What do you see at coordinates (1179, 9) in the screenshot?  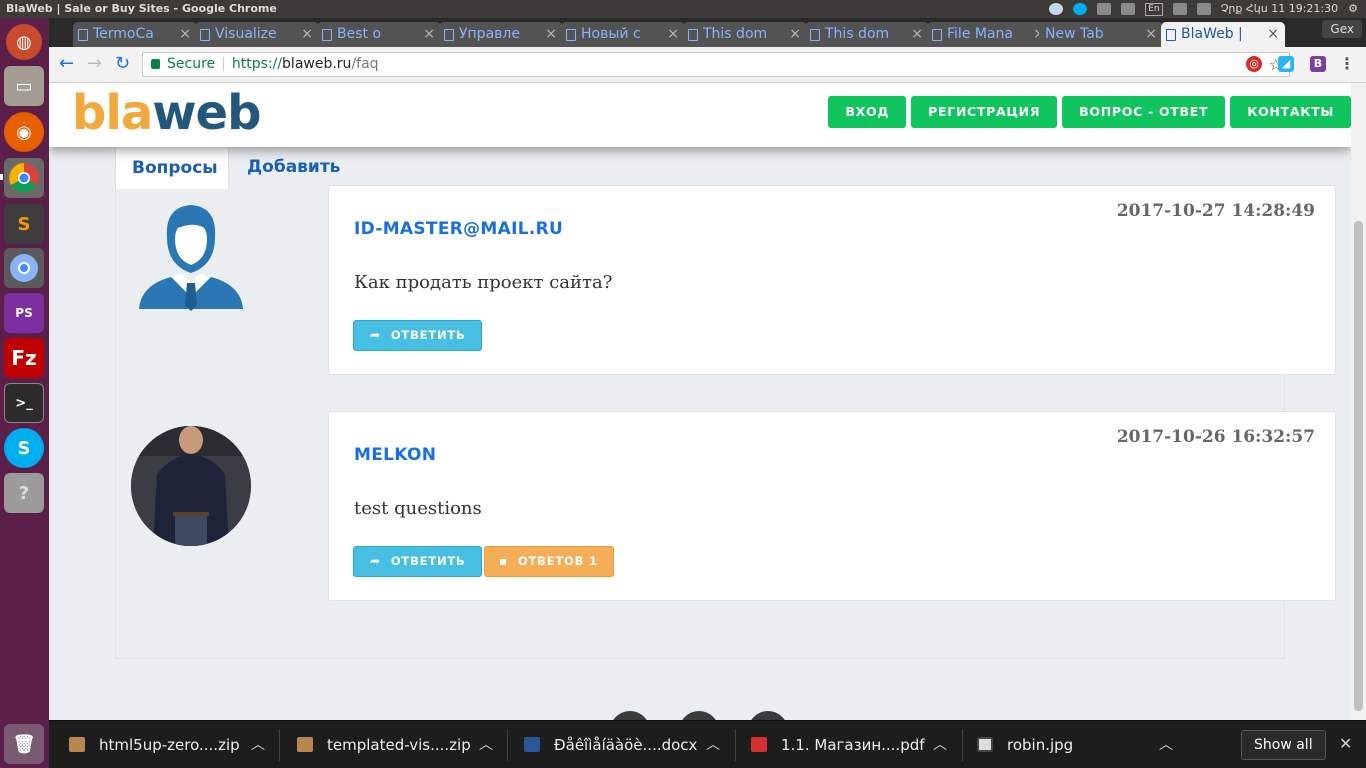 I see `battery-icon` at bounding box center [1179, 9].